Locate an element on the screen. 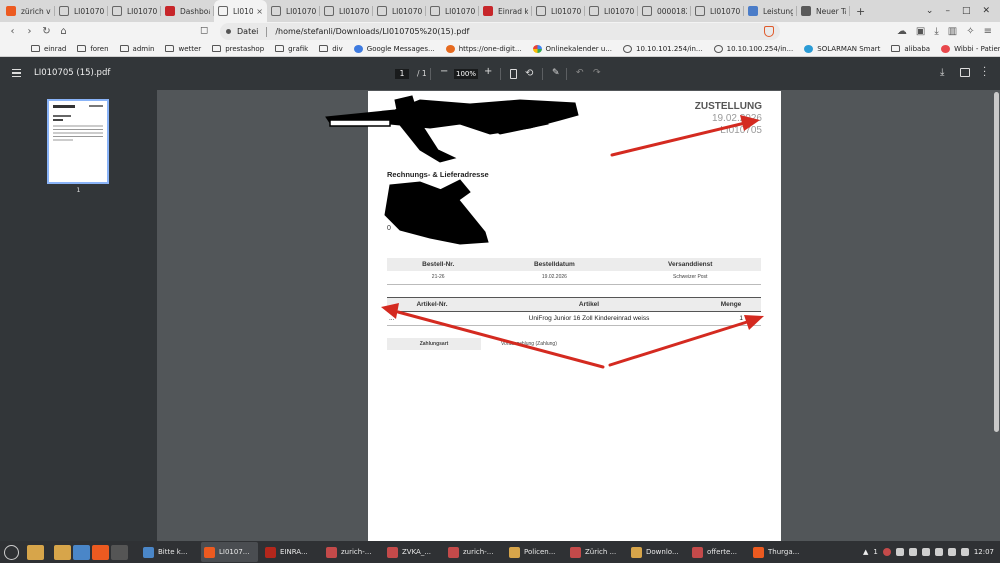 This screenshot has height=563, width=1000. undo-icon: ↶ is located at coordinates (580, 73).